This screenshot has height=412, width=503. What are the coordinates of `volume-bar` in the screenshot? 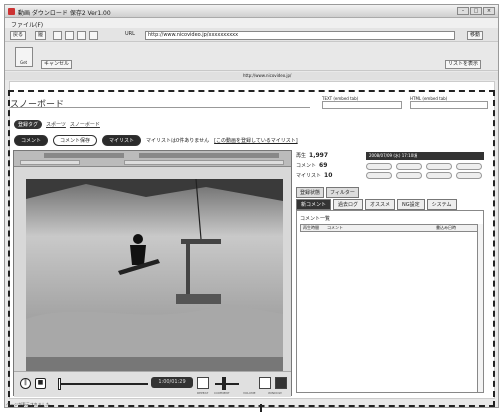 It's located at (227, 384).